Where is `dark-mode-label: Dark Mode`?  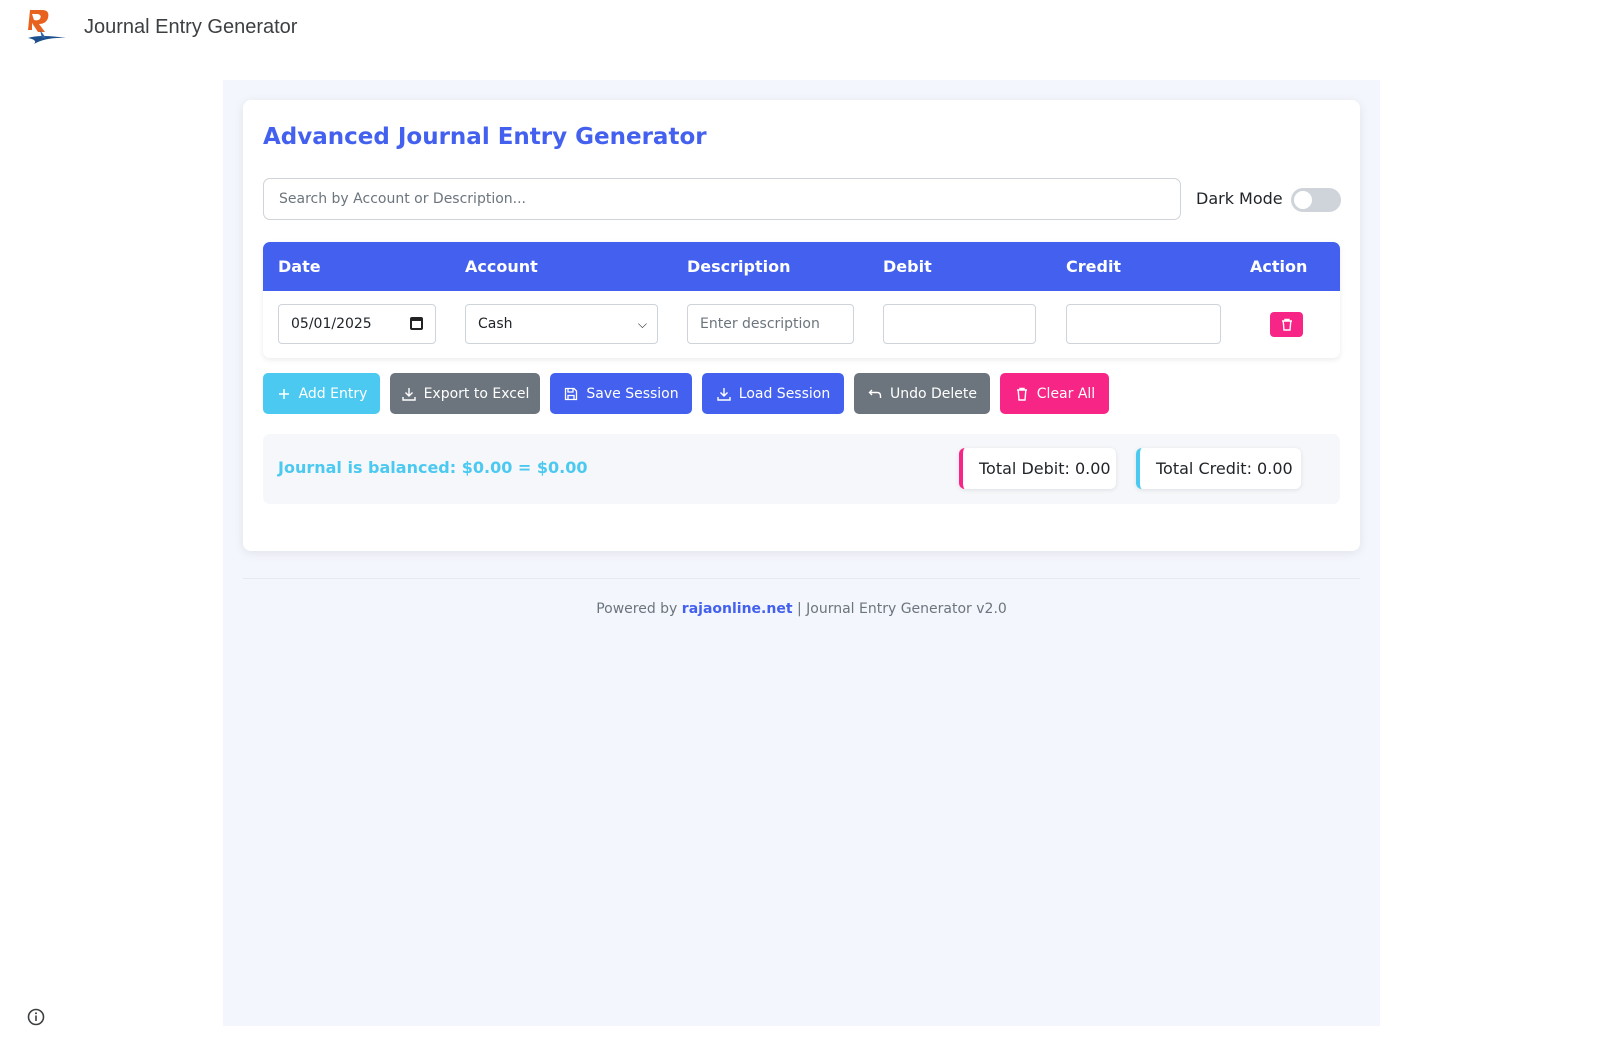
dark-mode-label: Dark Mode is located at coordinates (1239, 198).